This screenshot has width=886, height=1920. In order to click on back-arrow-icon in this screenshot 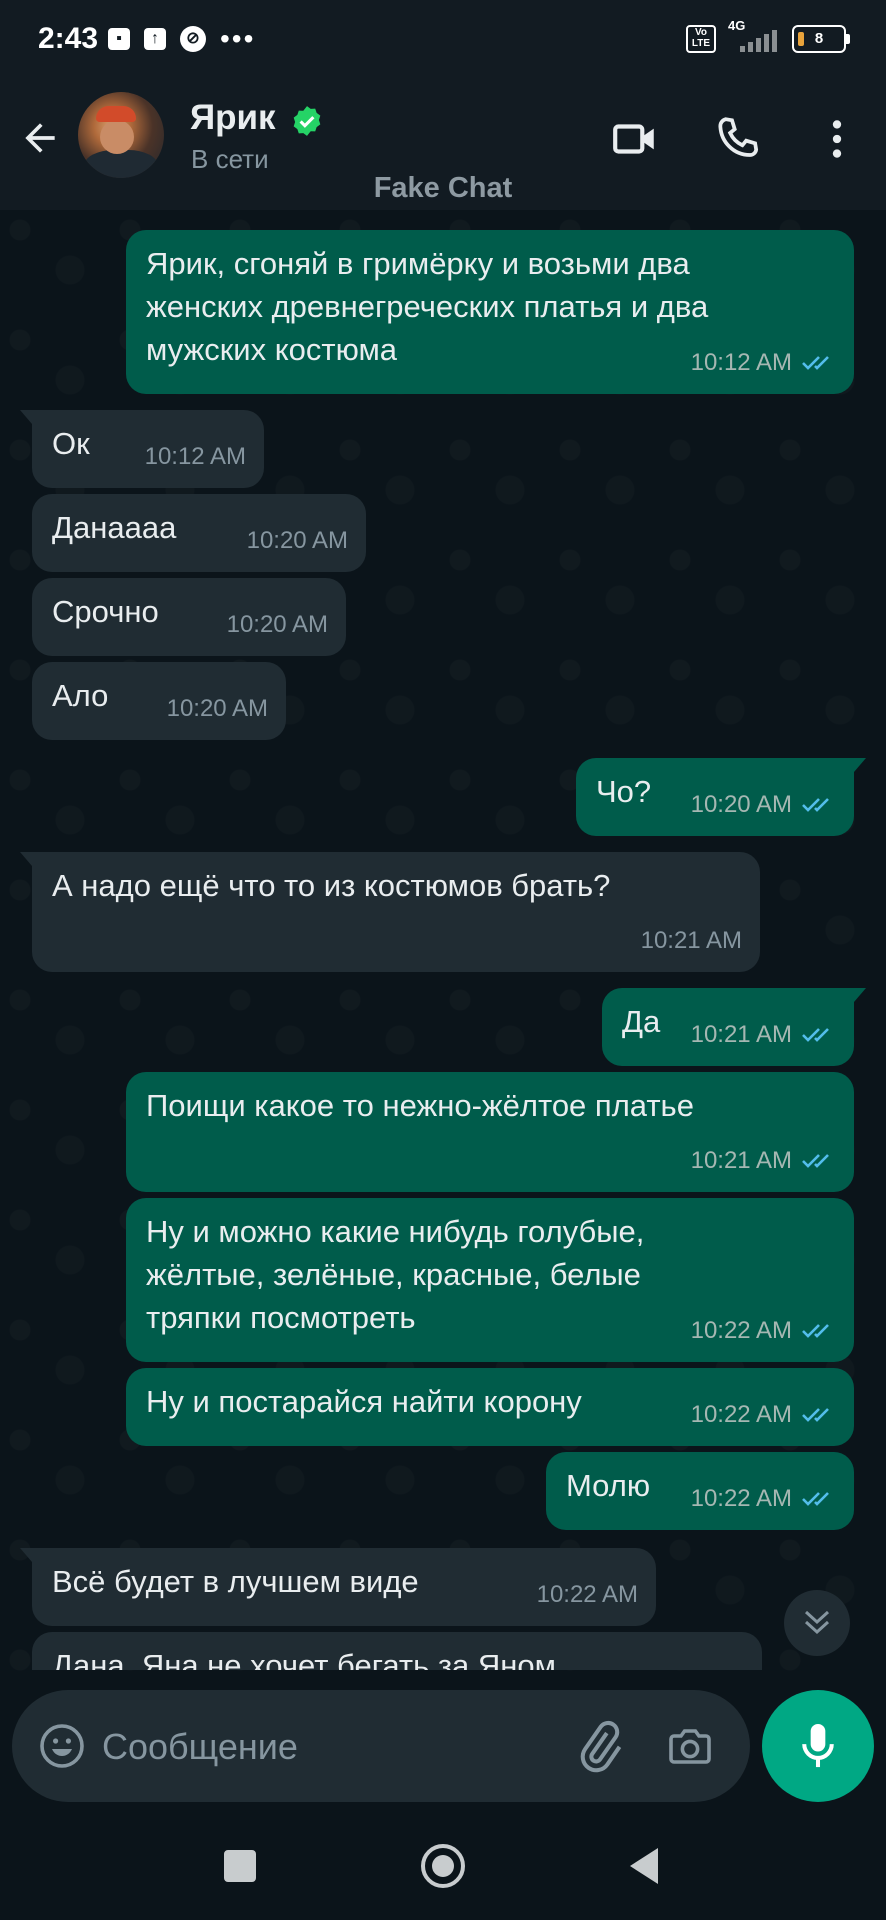, I will do `click(40, 138)`.